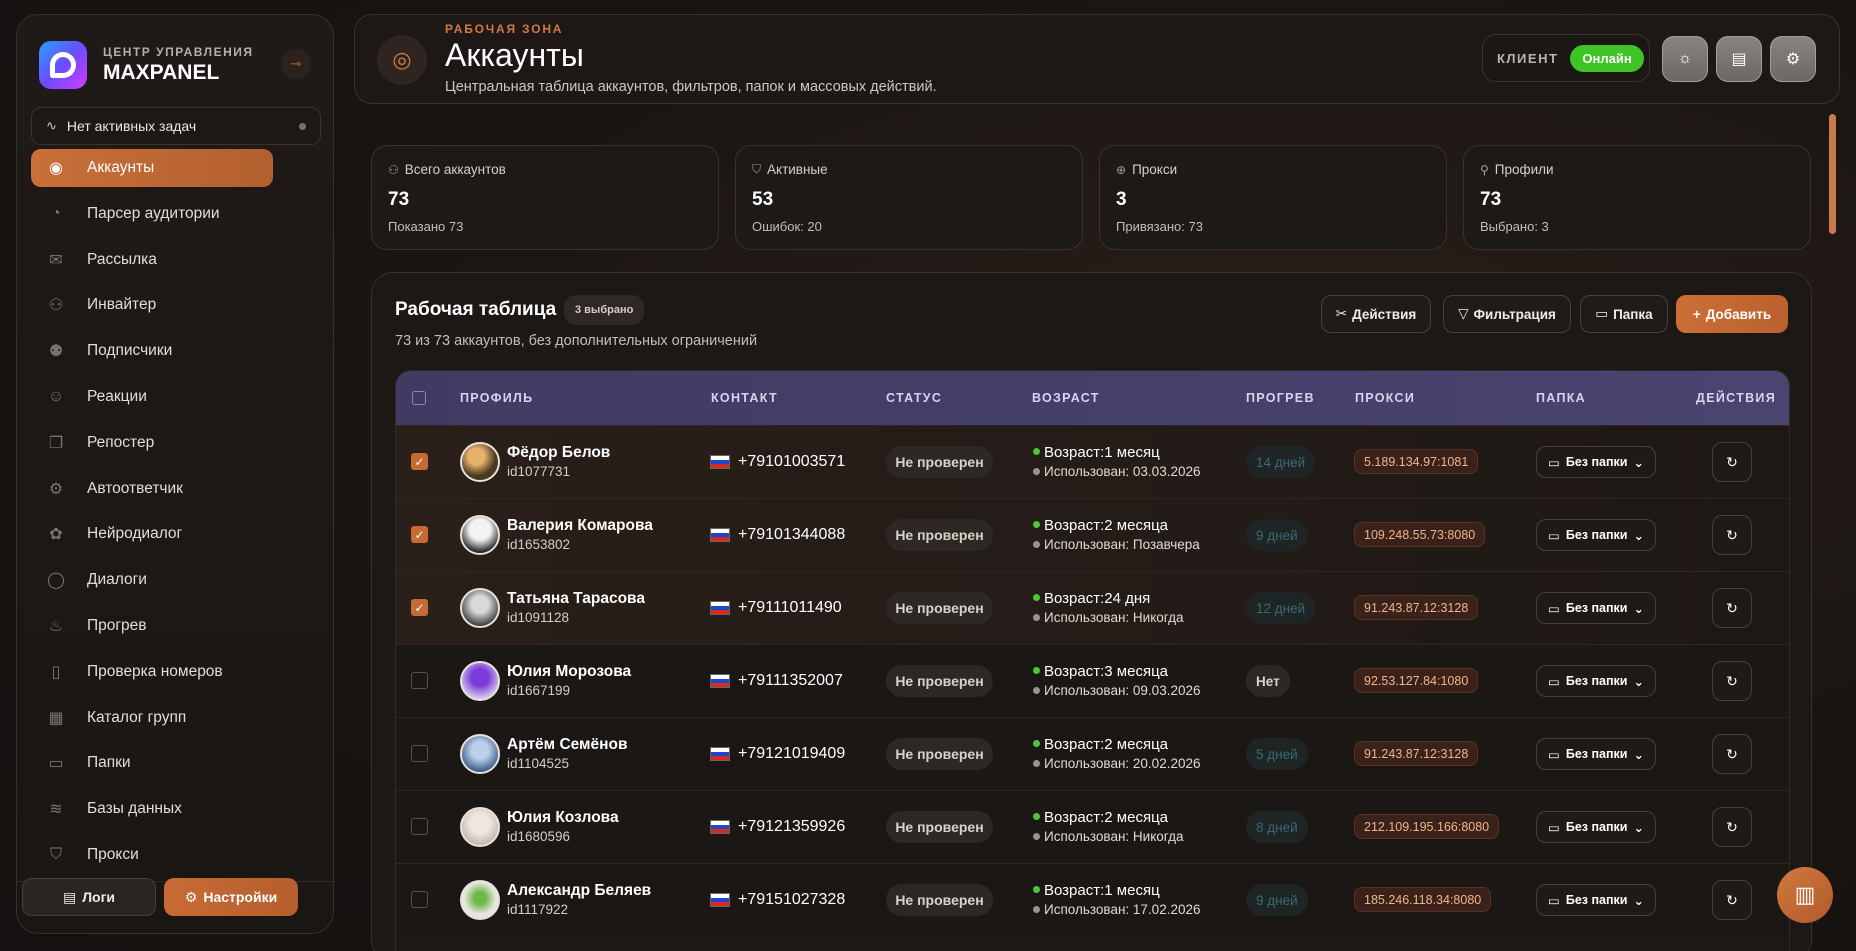 The width and height of the screenshot is (1856, 951). Describe the element at coordinates (1685, 59) in the screenshot. I see `theme-toggle-button: ☼` at that location.